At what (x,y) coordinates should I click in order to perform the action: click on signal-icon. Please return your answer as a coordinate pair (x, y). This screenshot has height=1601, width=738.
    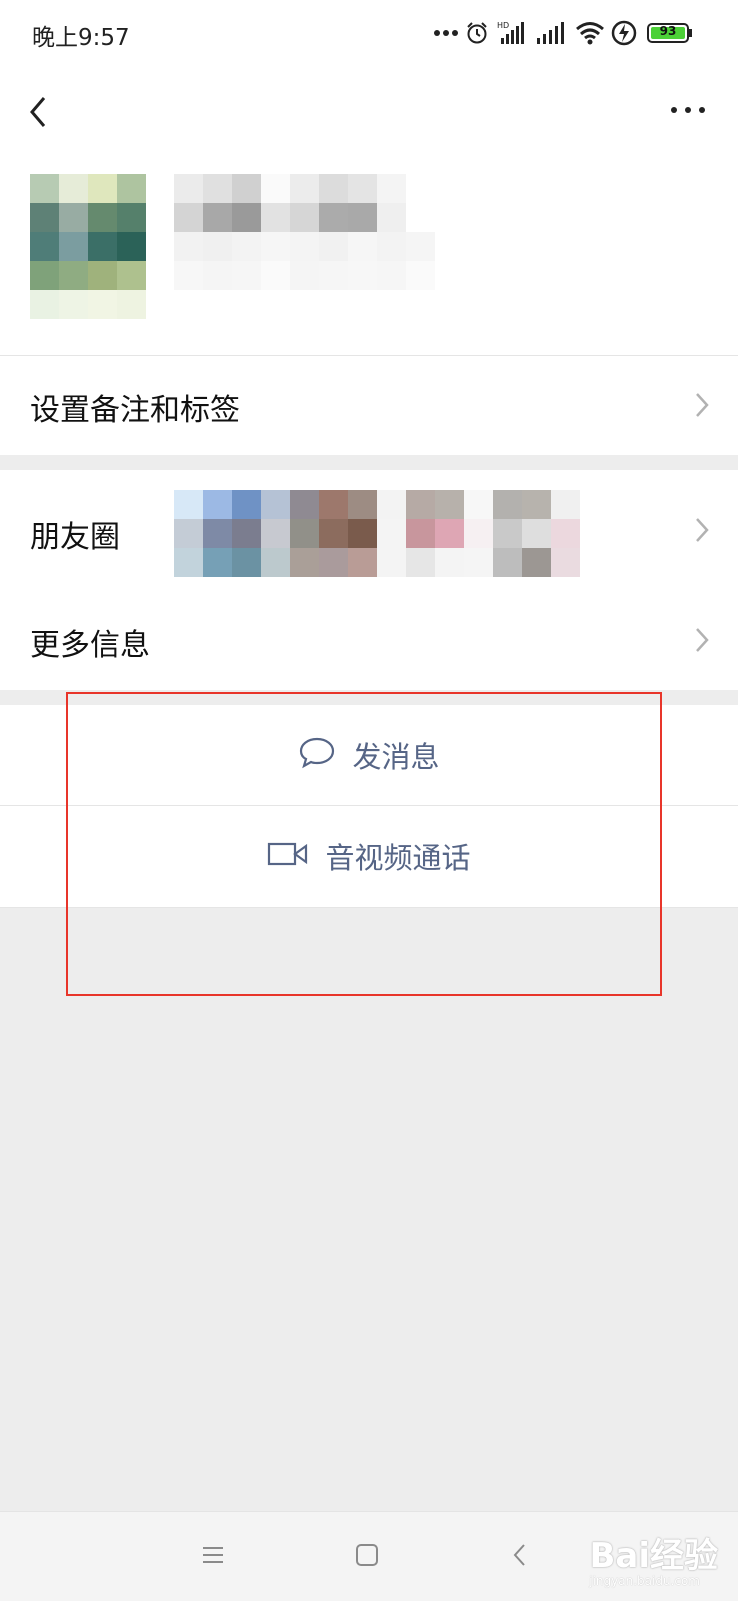
    Looking at the image, I should click on (550, 33).